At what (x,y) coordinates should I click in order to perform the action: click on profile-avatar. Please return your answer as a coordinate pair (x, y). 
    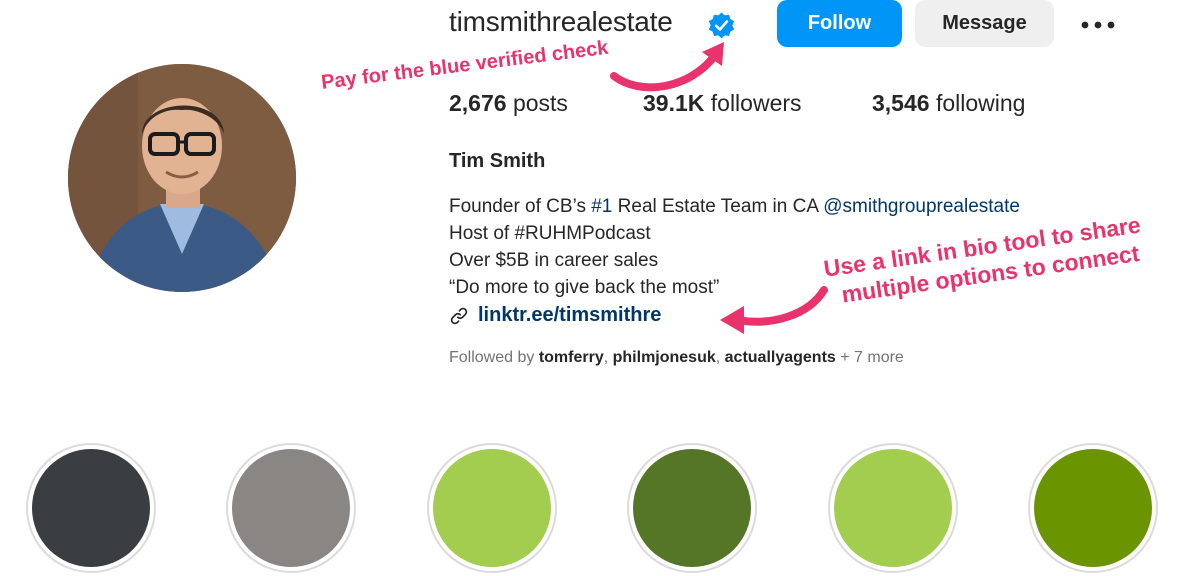
    Looking at the image, I should click on (182, 178).